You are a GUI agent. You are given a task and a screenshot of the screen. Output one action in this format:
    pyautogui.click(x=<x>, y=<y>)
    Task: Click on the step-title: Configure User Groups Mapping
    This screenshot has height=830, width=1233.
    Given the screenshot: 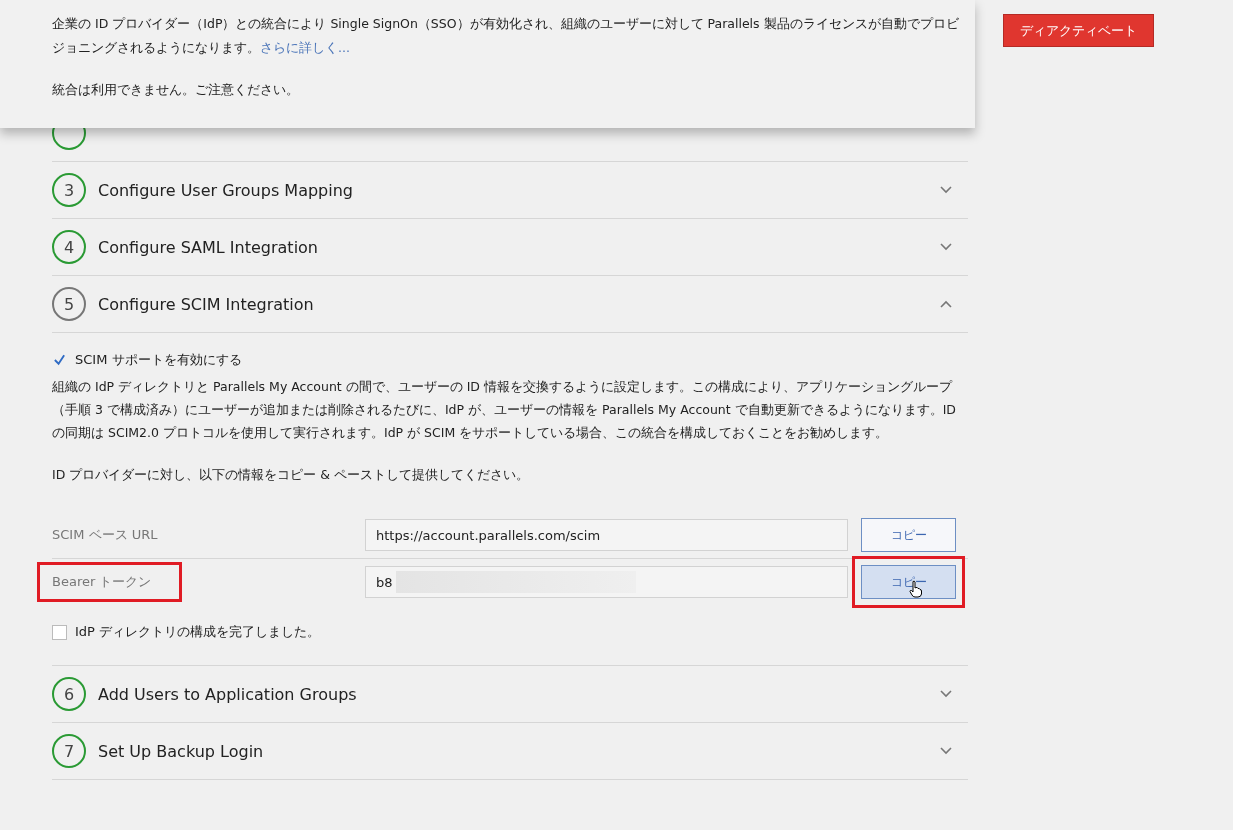 What is the action you would take?
    pyautogui.click(x=519, y=190)
    